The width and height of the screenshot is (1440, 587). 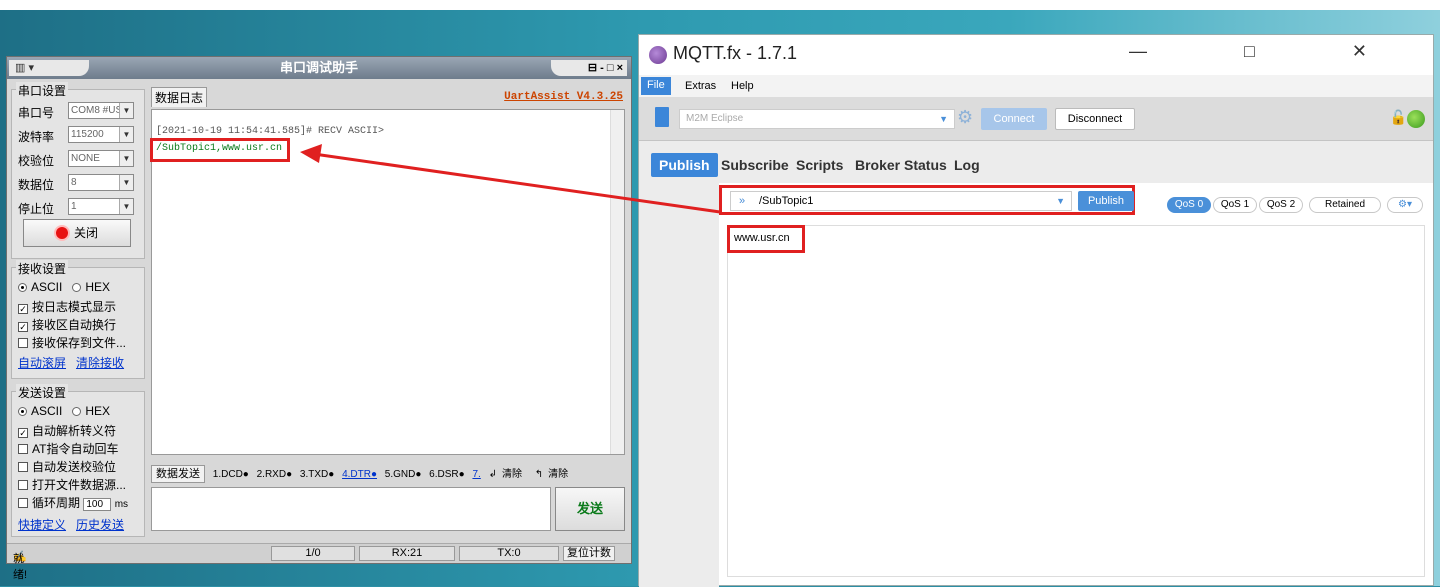 I want to click on options-icon: ⚙▾, so click(x=1405, y=205).